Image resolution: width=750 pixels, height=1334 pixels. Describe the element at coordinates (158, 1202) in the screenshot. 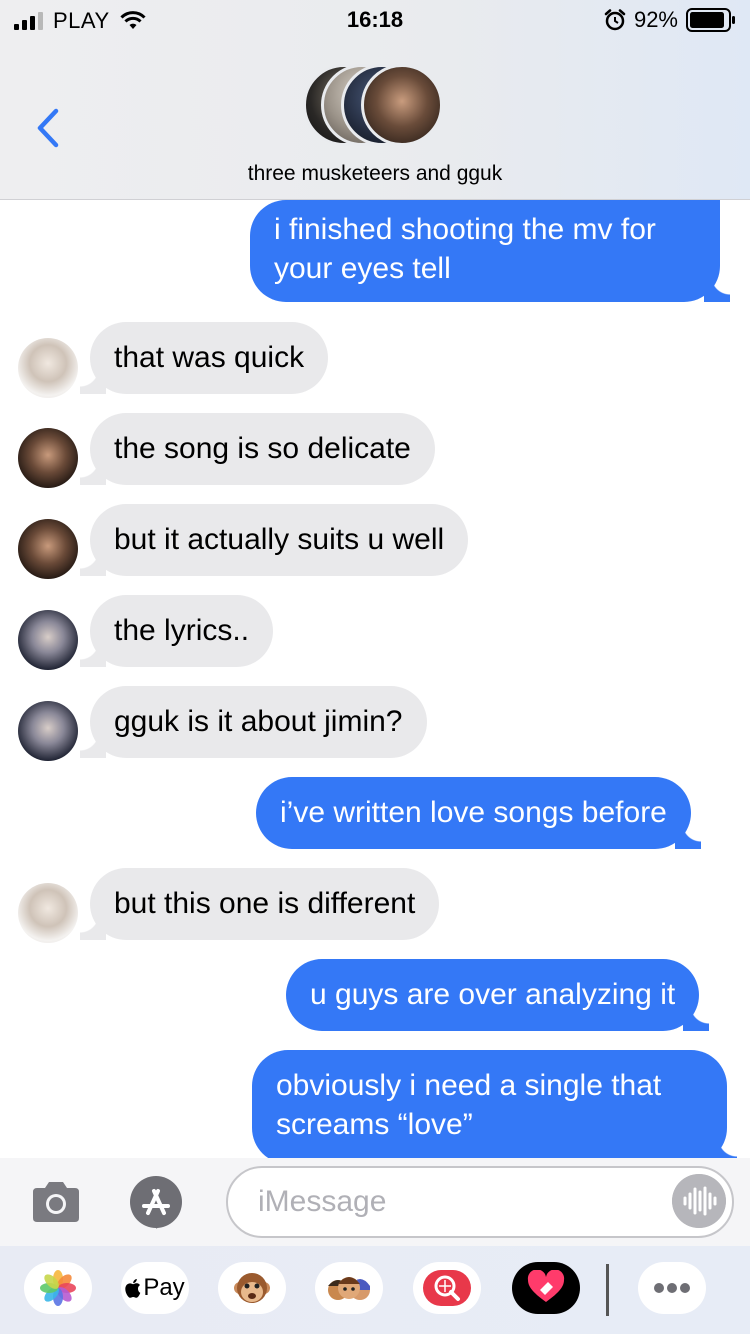

I see `app-store-icon` at that location.